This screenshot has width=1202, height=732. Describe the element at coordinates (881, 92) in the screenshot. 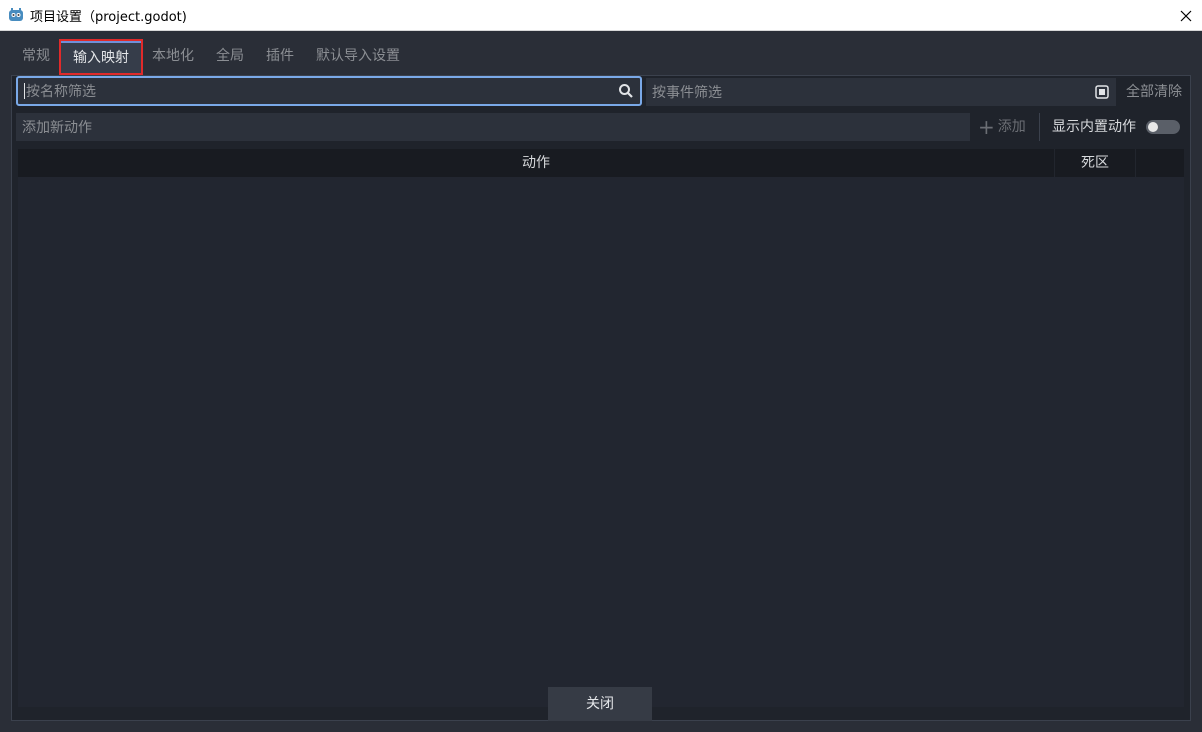

I see `event-filter-input: 按事件筛选` at that location.